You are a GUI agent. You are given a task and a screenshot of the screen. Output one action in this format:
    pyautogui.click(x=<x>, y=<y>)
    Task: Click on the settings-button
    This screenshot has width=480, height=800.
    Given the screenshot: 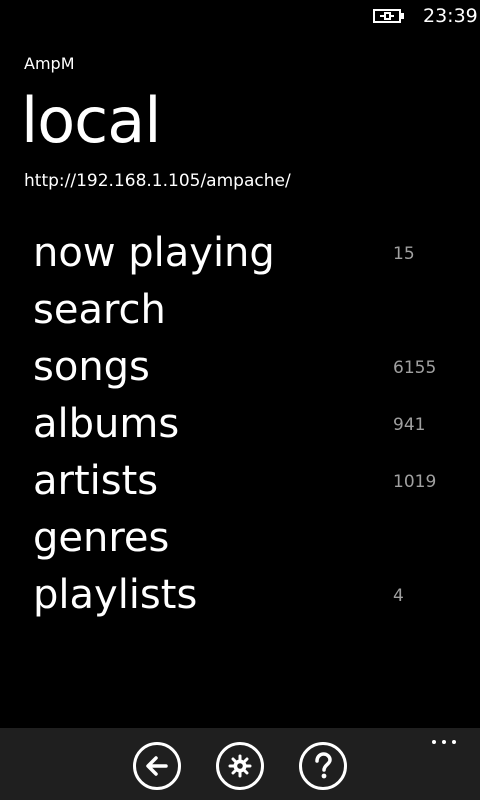 What is the action you would take?
    pyautogui.click(x=240, y=766)
    